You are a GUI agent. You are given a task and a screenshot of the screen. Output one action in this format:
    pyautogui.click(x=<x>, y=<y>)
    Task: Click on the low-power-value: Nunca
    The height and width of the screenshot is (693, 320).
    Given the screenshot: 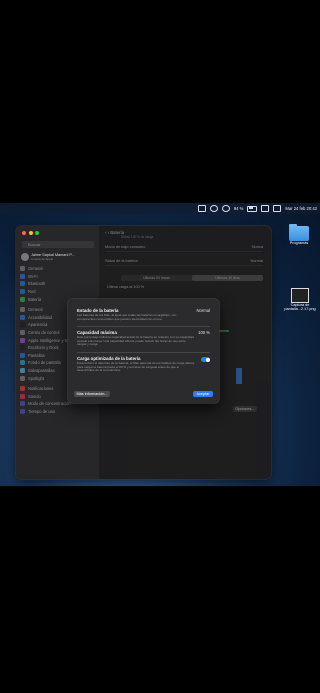 What is the action you would take?
    pyautogui.click(x=257, y=246)
    